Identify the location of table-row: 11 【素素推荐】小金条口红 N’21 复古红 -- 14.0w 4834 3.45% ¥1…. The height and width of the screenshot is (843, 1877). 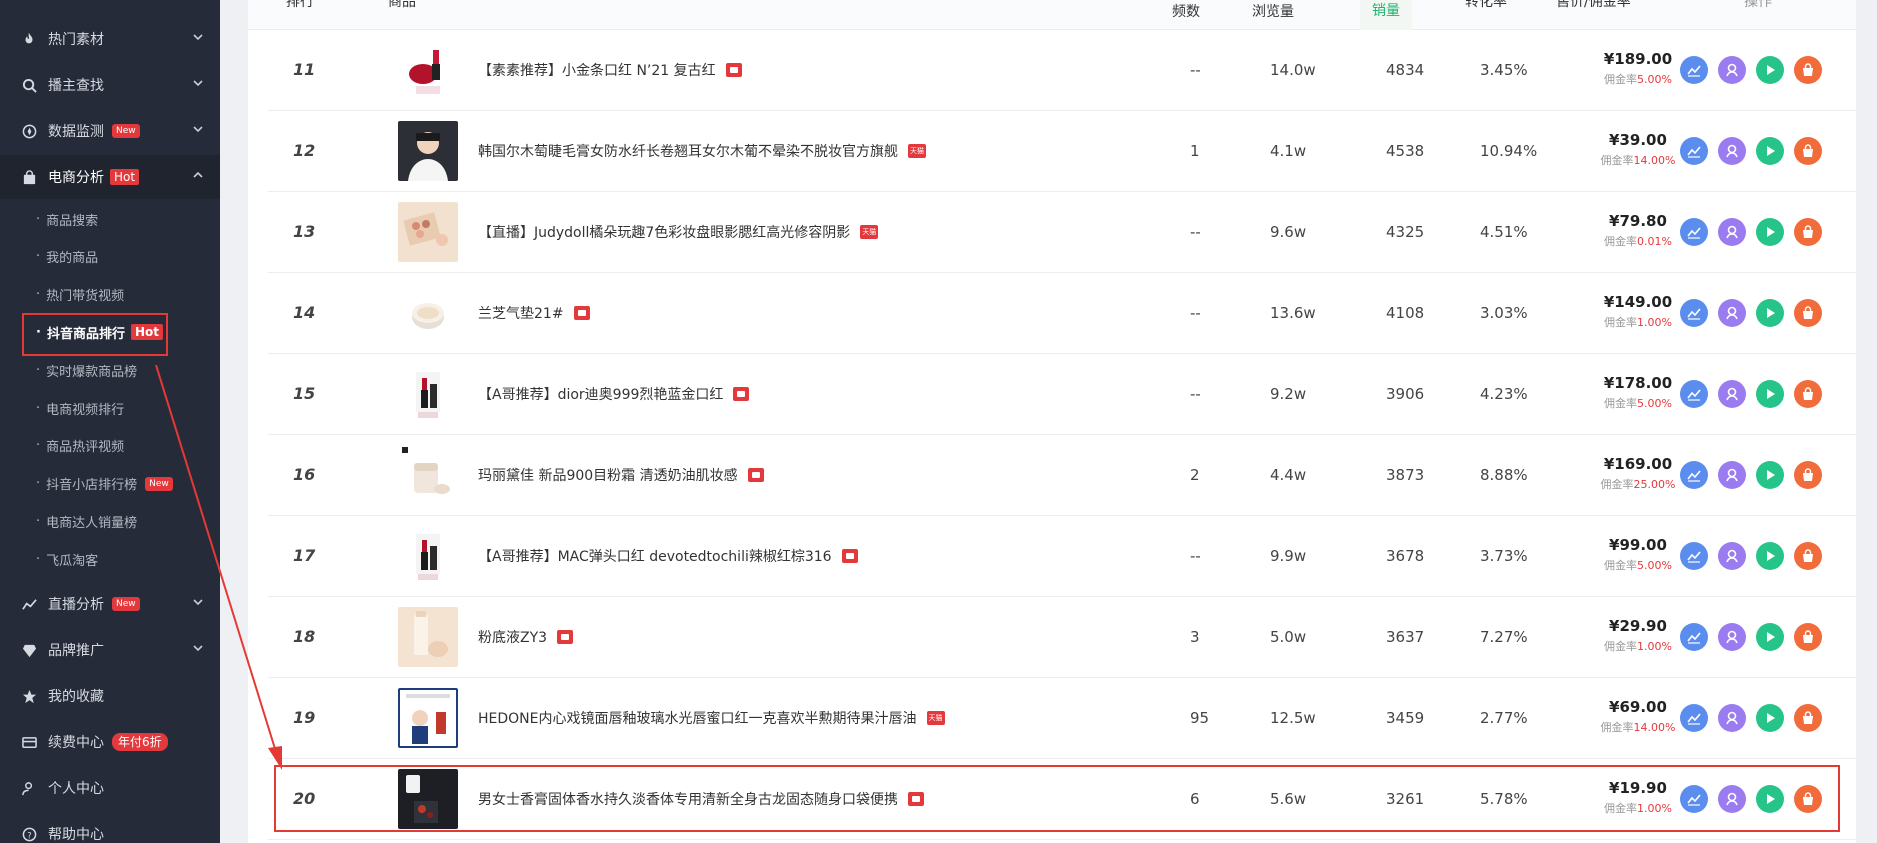
(1062, 70).